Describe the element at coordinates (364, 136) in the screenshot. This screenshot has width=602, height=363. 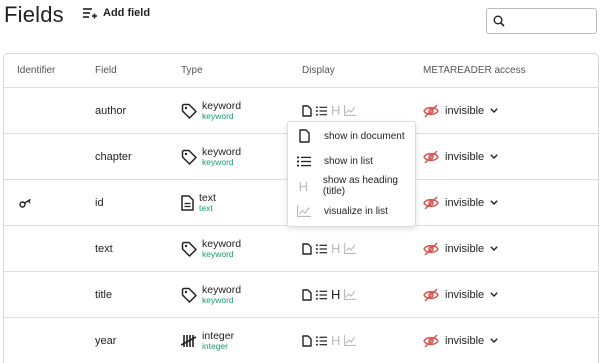
I see `menu-item-label: show in document` at that location.